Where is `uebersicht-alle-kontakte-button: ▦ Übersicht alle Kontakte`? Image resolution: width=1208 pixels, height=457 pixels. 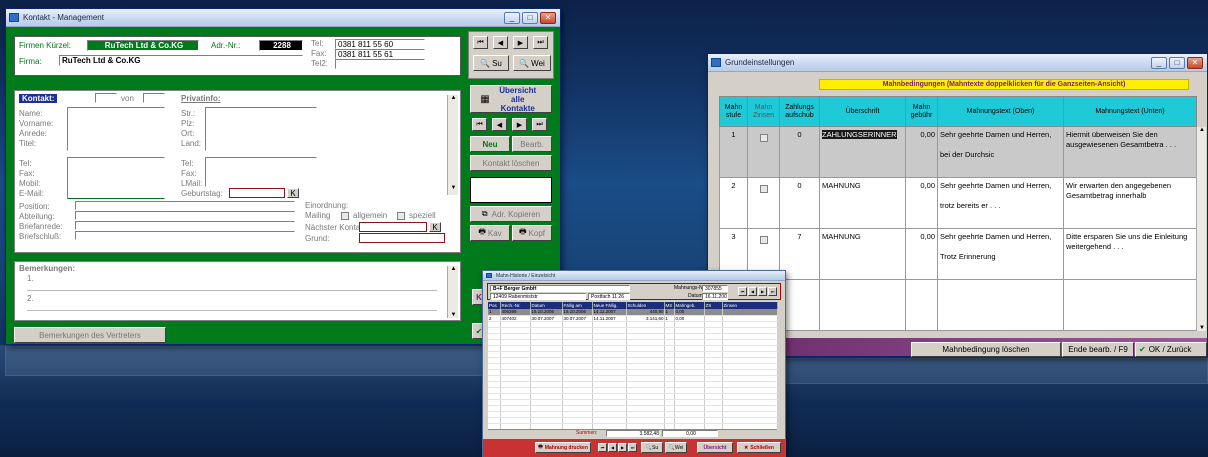 uebersicht-alle-kontakte-button: ▦ Übersicht alle Kontakte is located at coordinates (511, 99).